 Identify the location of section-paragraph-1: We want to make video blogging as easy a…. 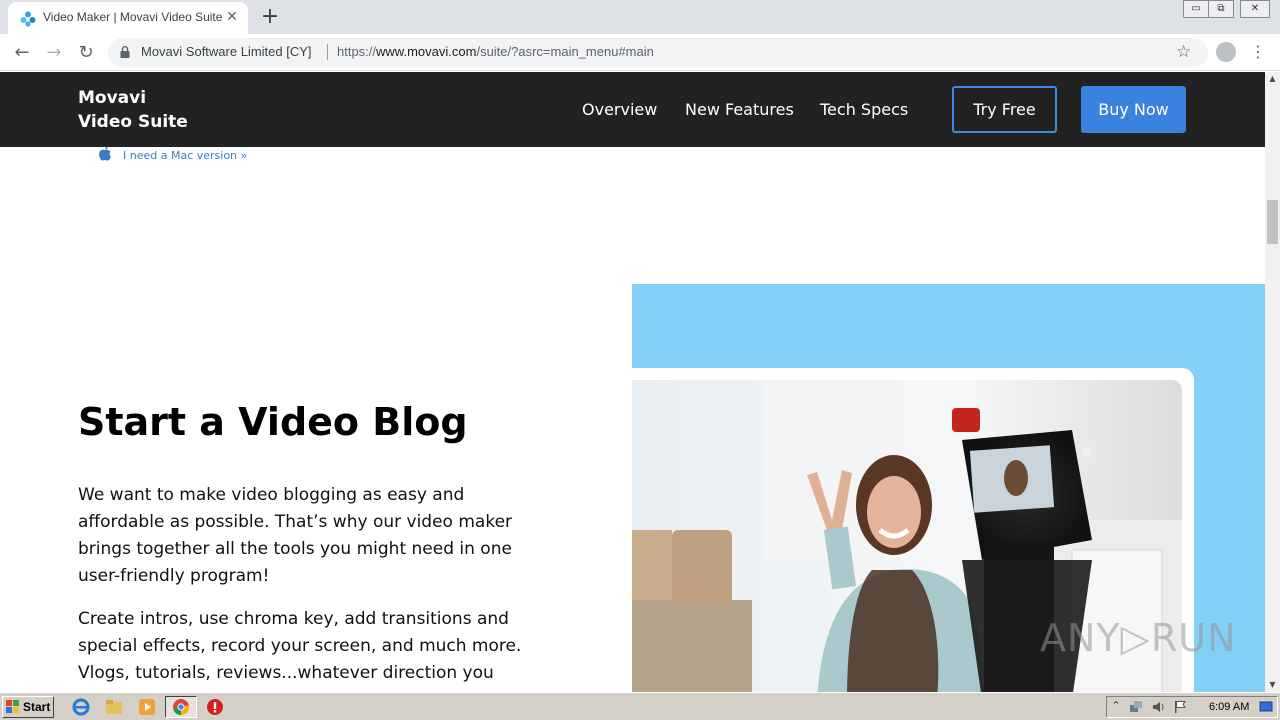
(295, 535).